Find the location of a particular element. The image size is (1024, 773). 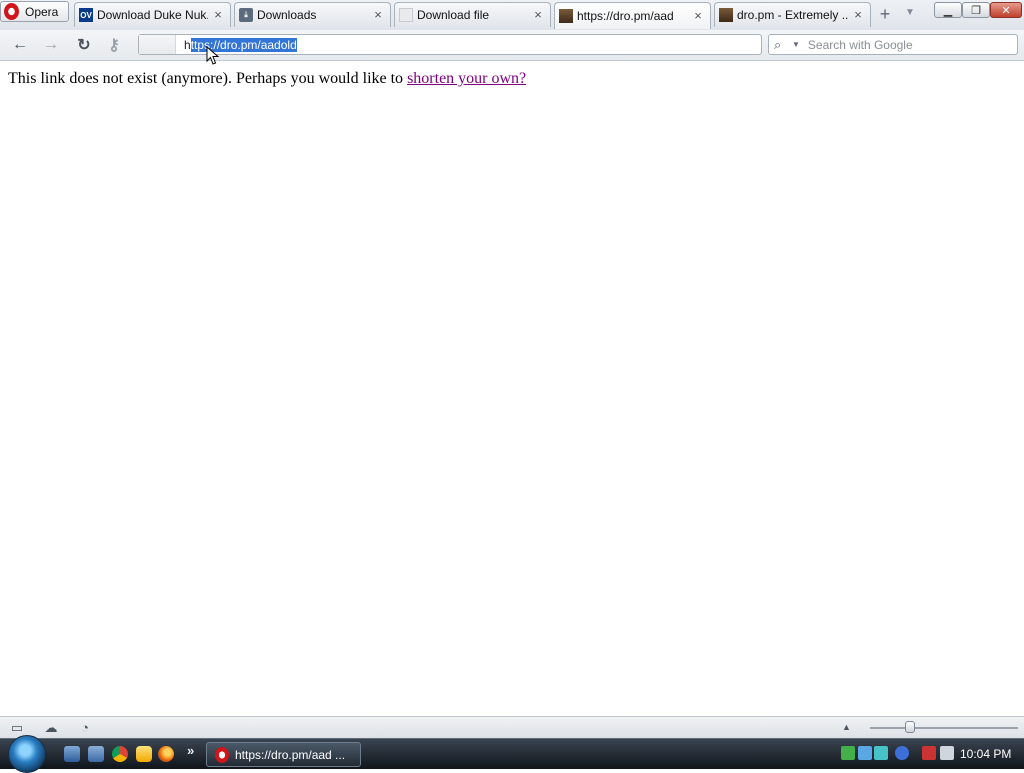

address-prefix: h is located at coordinates (187, 44).